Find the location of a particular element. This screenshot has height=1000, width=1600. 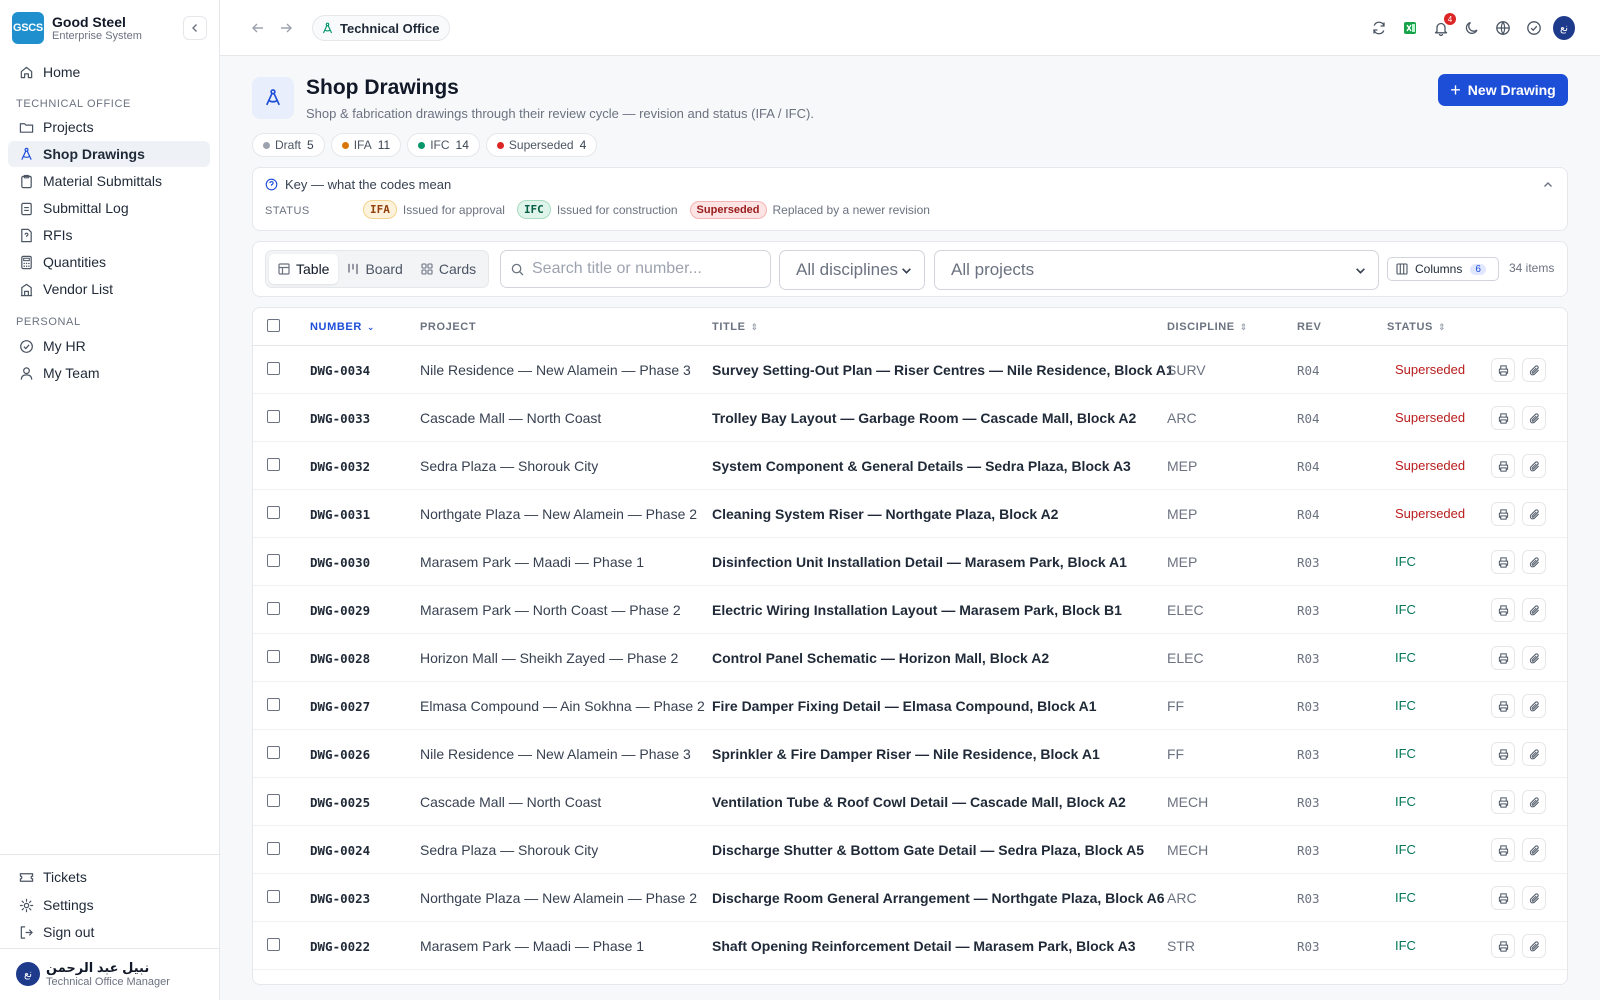

sidebar-item-sign-out: Sign out is located at coordinates (109, 932).